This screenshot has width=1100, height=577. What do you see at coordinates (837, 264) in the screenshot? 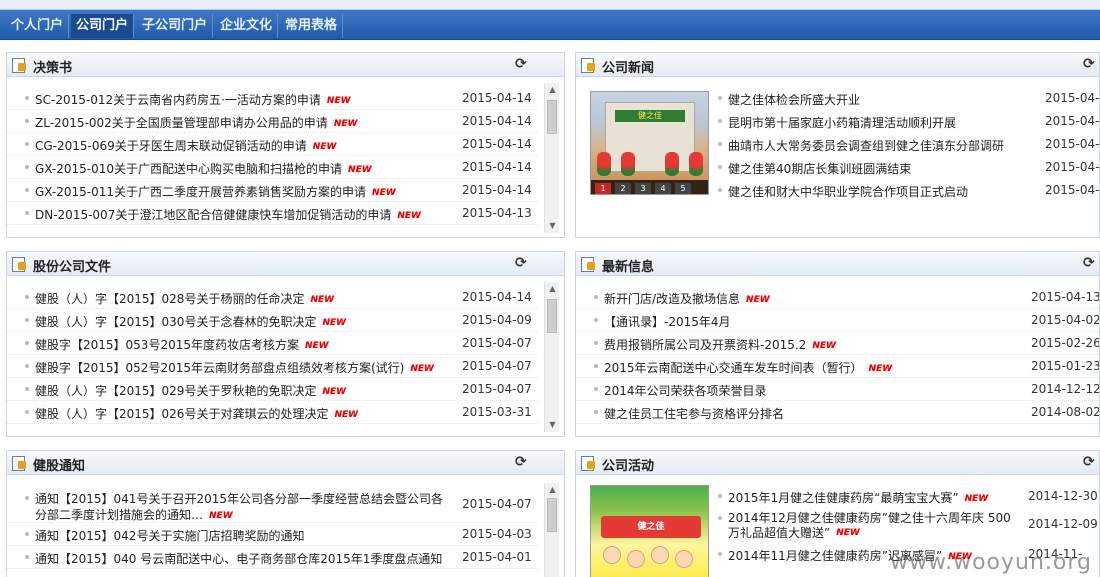
I see `panel-header: 最新信息 ⟳` at bounding box center [837, 264].